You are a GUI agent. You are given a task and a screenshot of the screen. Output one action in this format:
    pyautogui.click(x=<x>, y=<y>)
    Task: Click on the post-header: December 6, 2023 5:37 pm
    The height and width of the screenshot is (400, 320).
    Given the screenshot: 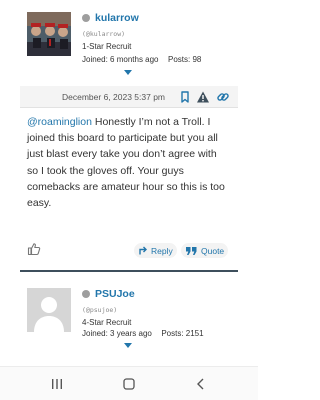 What is the action you would take?
    pyautogui.click(x=129, y=97)
    